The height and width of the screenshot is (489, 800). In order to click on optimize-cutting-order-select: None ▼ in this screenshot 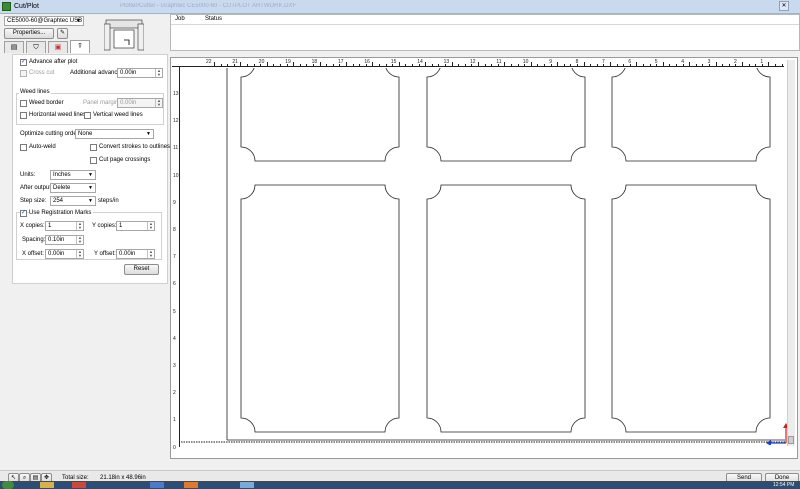, I will do `click(114, 134)`.